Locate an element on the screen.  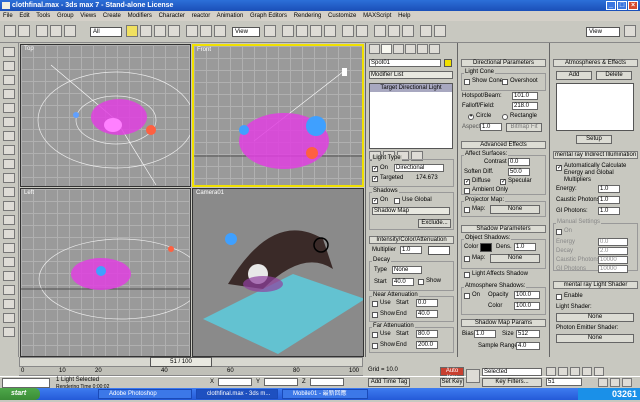
decay-type-dropdown: None is located at coordinates (407, 270).